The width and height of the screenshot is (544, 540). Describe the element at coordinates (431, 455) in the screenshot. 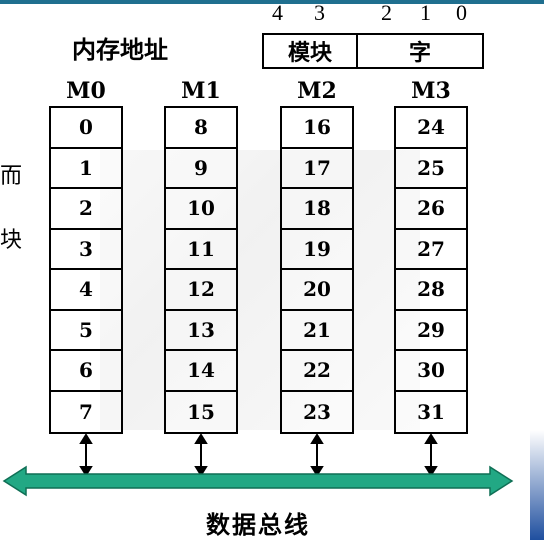

I see `module-bus-connector-m3` at that location.